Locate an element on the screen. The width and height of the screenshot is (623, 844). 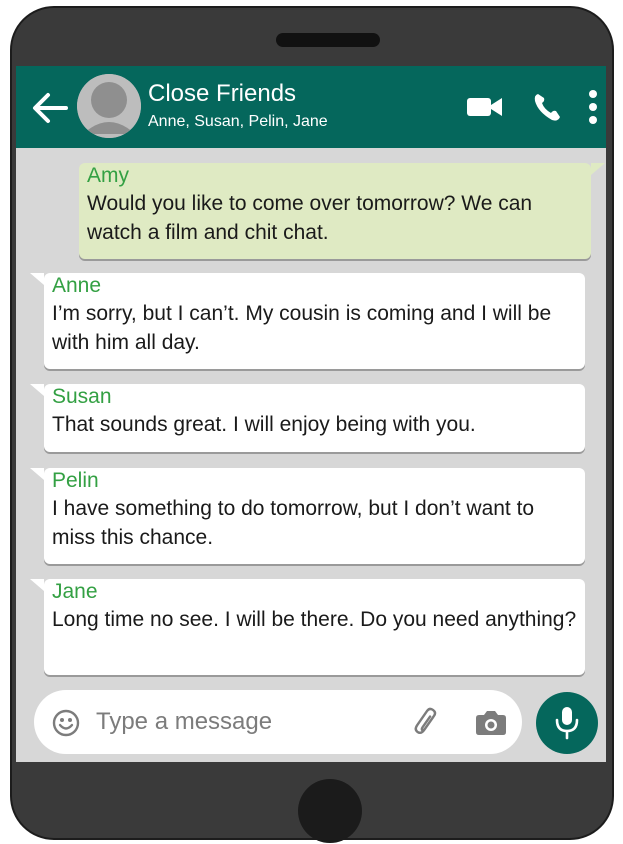
back-arrow-icon is located at coordinates (50, 108).